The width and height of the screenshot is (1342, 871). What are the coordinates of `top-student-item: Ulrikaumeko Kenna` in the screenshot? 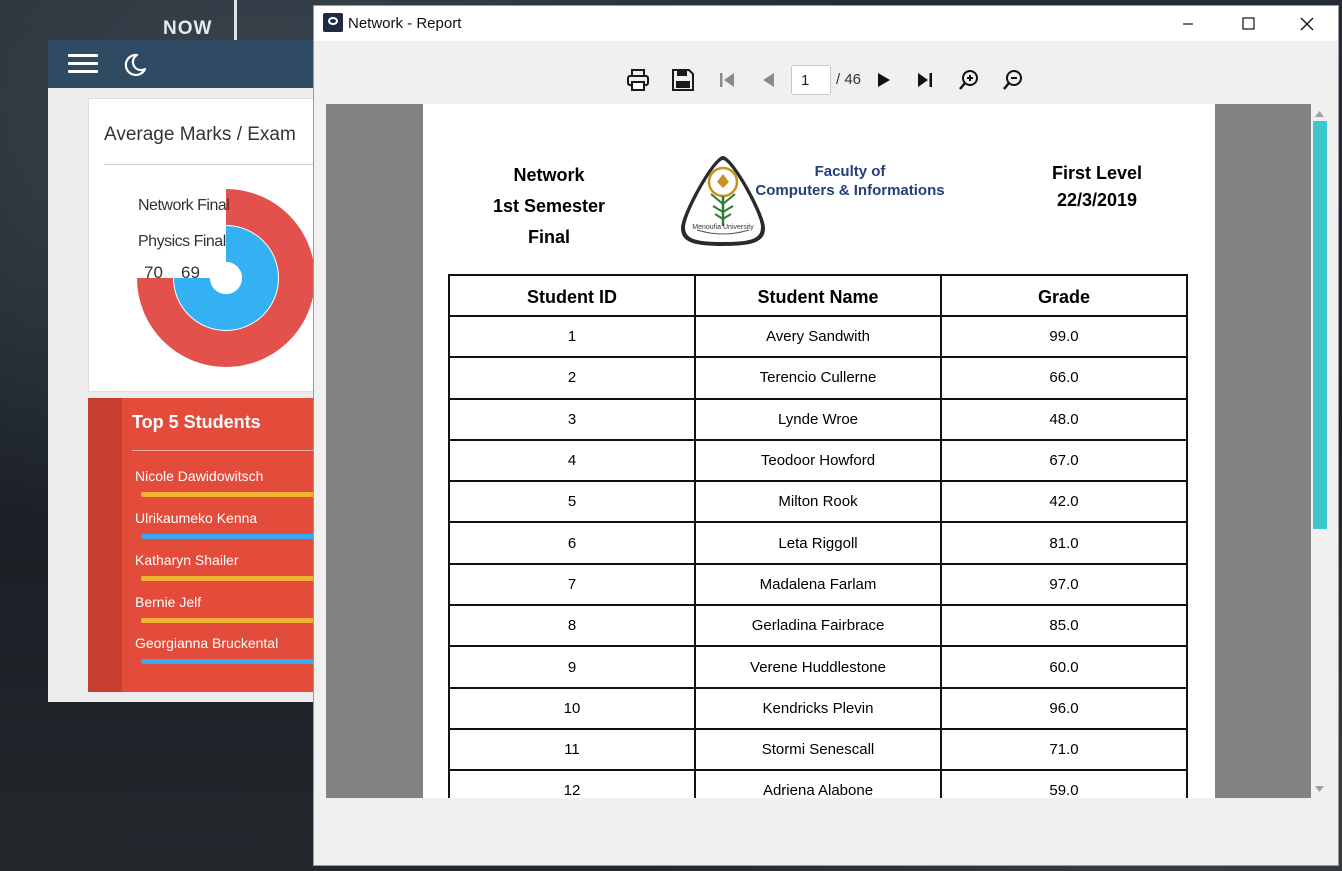 It's located at (224, 524).